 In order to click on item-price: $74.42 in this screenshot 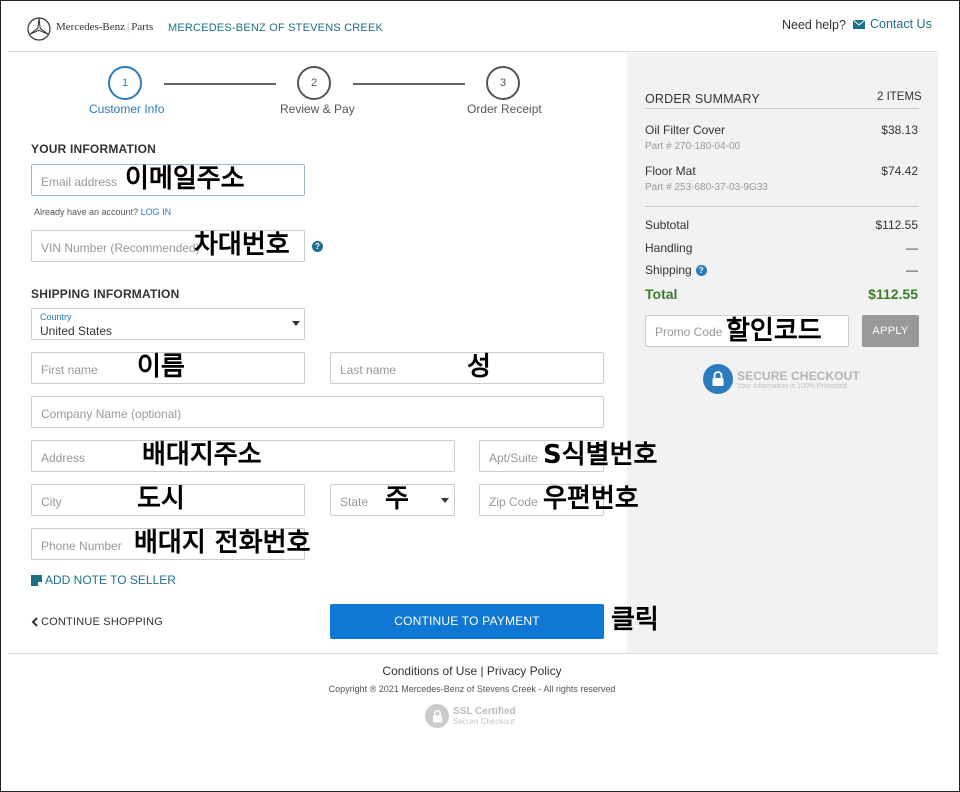, I will do `click(899, 171)`.